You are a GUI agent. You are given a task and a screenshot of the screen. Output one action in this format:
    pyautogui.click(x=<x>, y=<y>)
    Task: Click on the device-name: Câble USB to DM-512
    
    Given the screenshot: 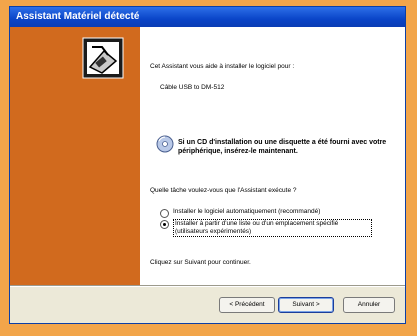 What is the action you would take?
    pyautogui.click(x=192, y=87)
    